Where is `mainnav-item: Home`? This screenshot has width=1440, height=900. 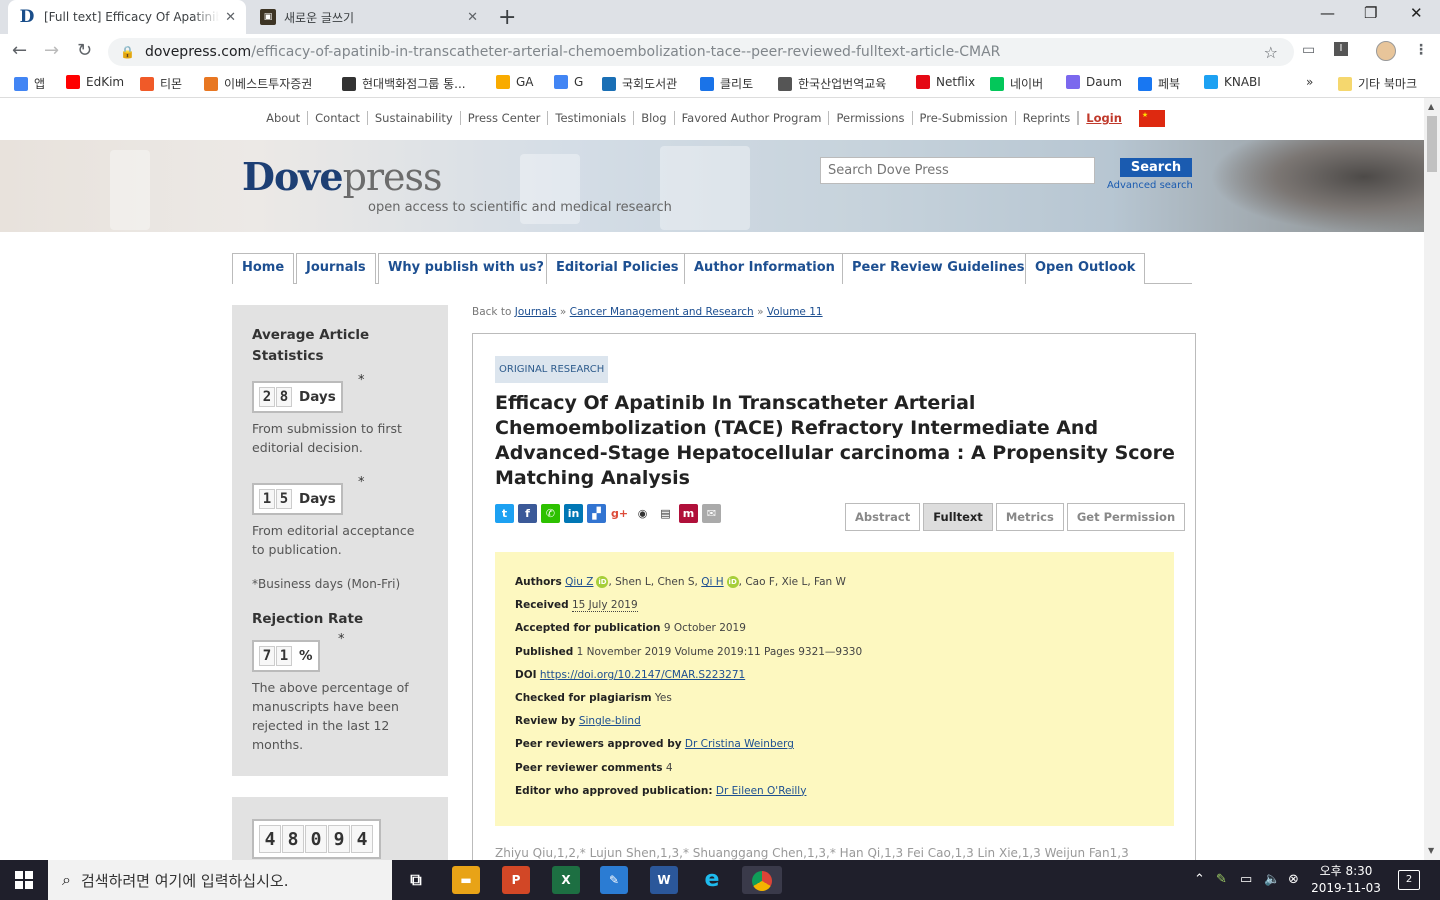
mainnav-item: Home is located at coordinates (263, 268).